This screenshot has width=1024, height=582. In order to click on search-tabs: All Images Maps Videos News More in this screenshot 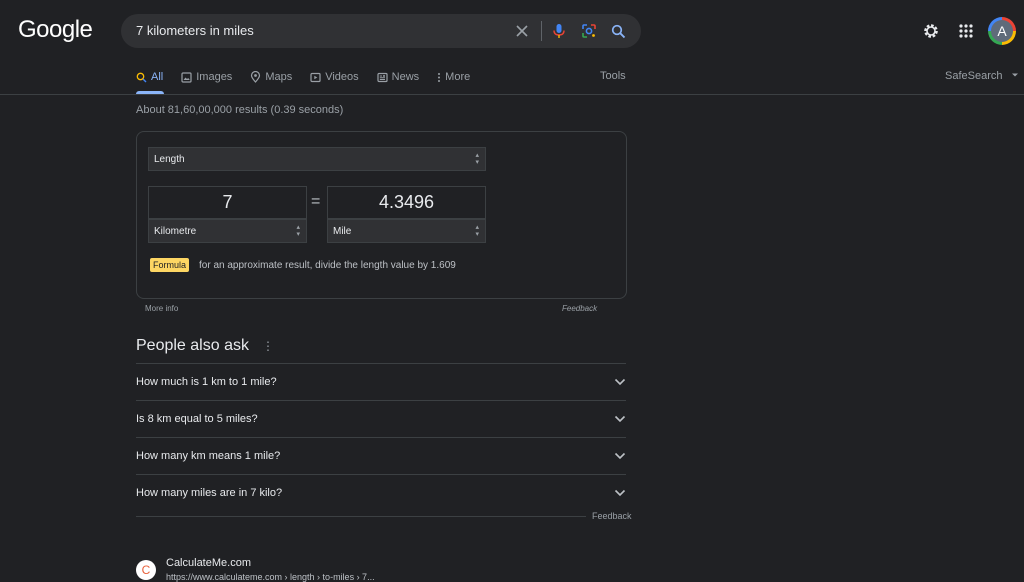, I will do `click(312, 77)`.